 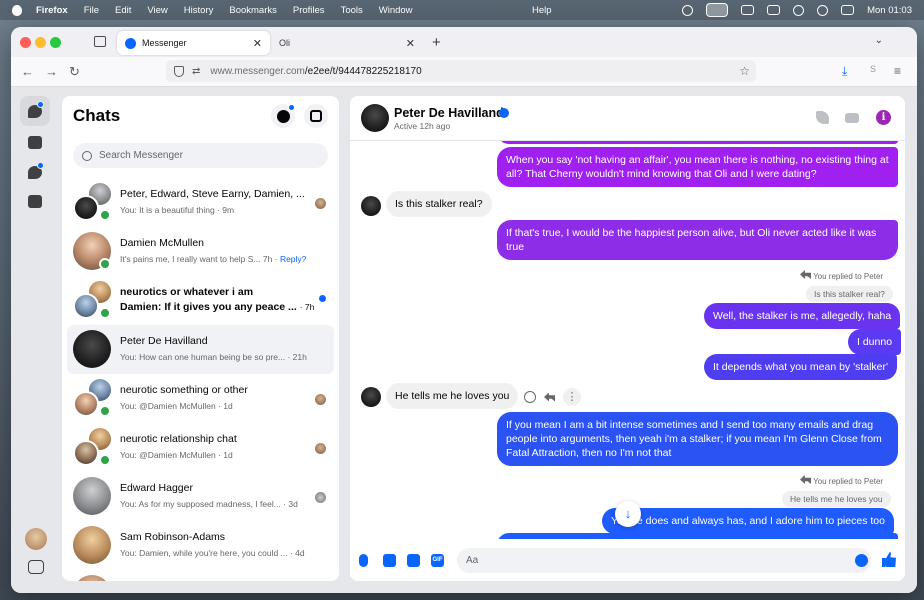 What do you see at coordinates (628, 514) in the screenshot?
I see `scroll-to-bottom-button: ↓` at bounding box center [628, 514].